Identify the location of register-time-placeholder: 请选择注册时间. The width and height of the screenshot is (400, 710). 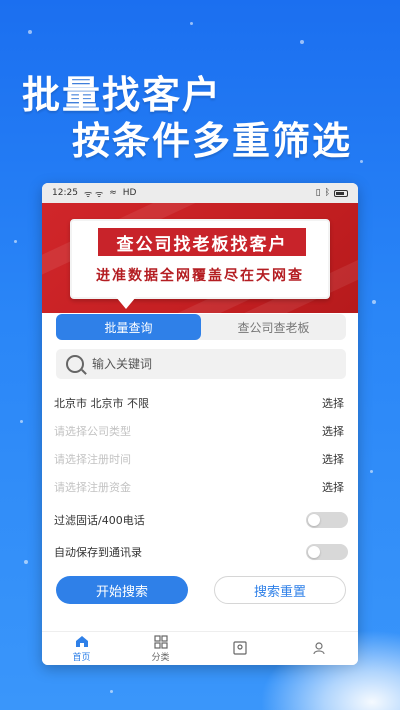
(92, 459).